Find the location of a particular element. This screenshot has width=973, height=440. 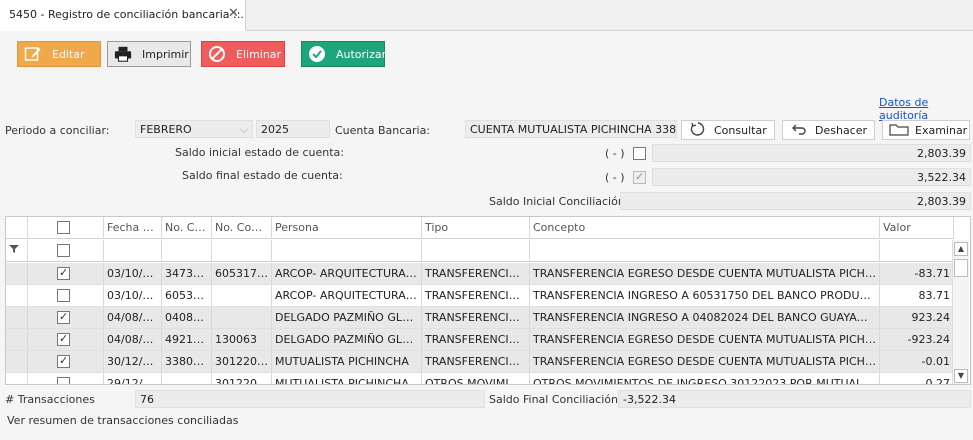

header-persona: Persona is located at coordinates (347, 227).